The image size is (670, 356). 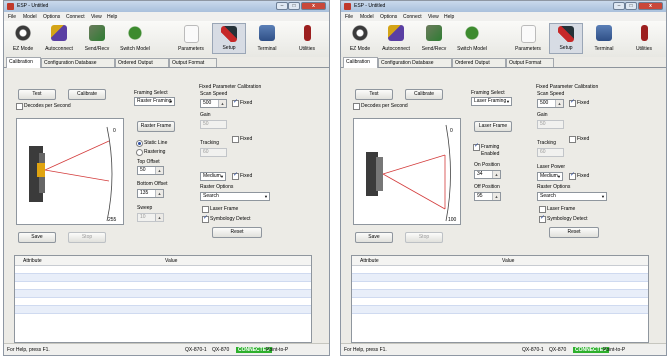 What do you see at coordinates (150, 193) in the screenshot?
I see `bottom-offset-input: 135 ▲` at bounding box center [150, 193].